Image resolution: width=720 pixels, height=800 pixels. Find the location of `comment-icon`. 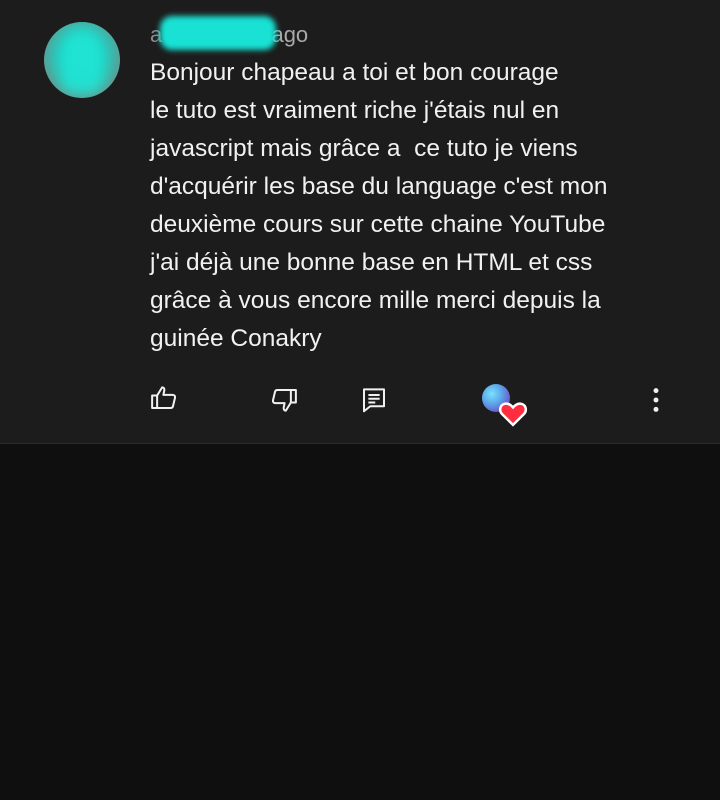

comment-icon is located at coordinates (374, 400).